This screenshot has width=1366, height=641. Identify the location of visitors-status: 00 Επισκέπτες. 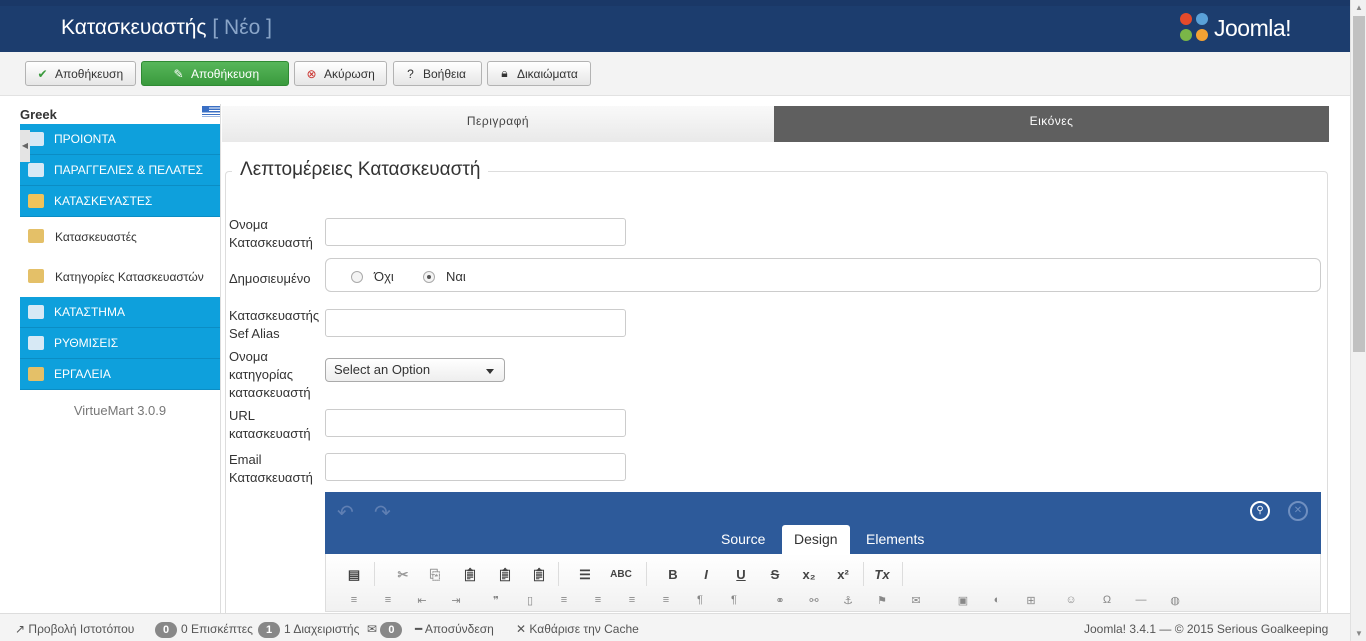
(204, 630).